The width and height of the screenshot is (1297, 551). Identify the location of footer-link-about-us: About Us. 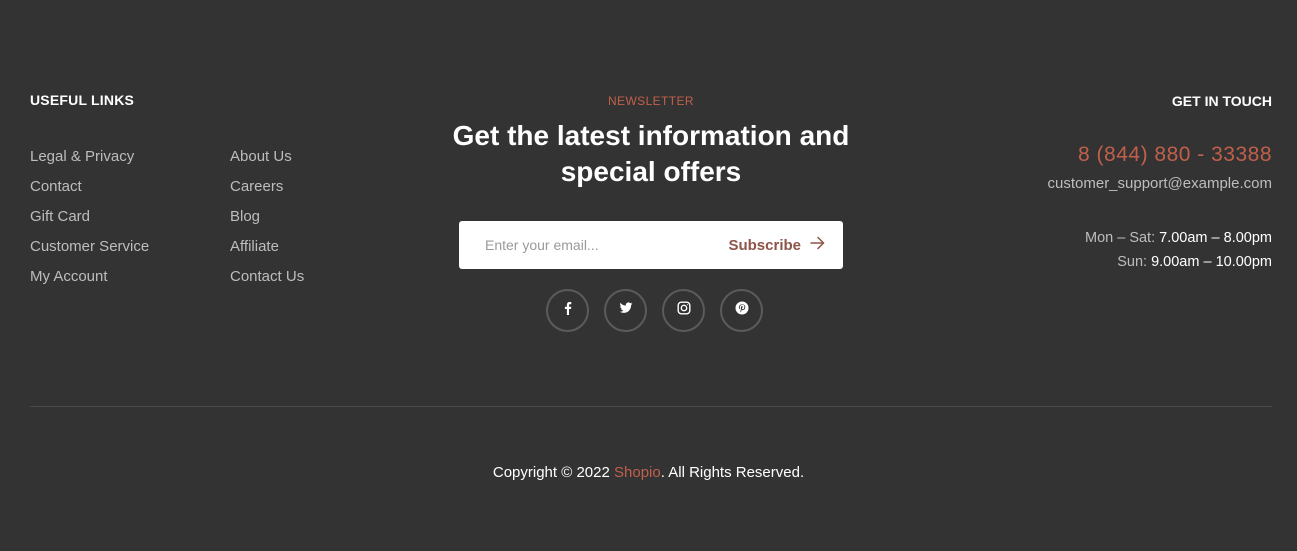
(267, 162).